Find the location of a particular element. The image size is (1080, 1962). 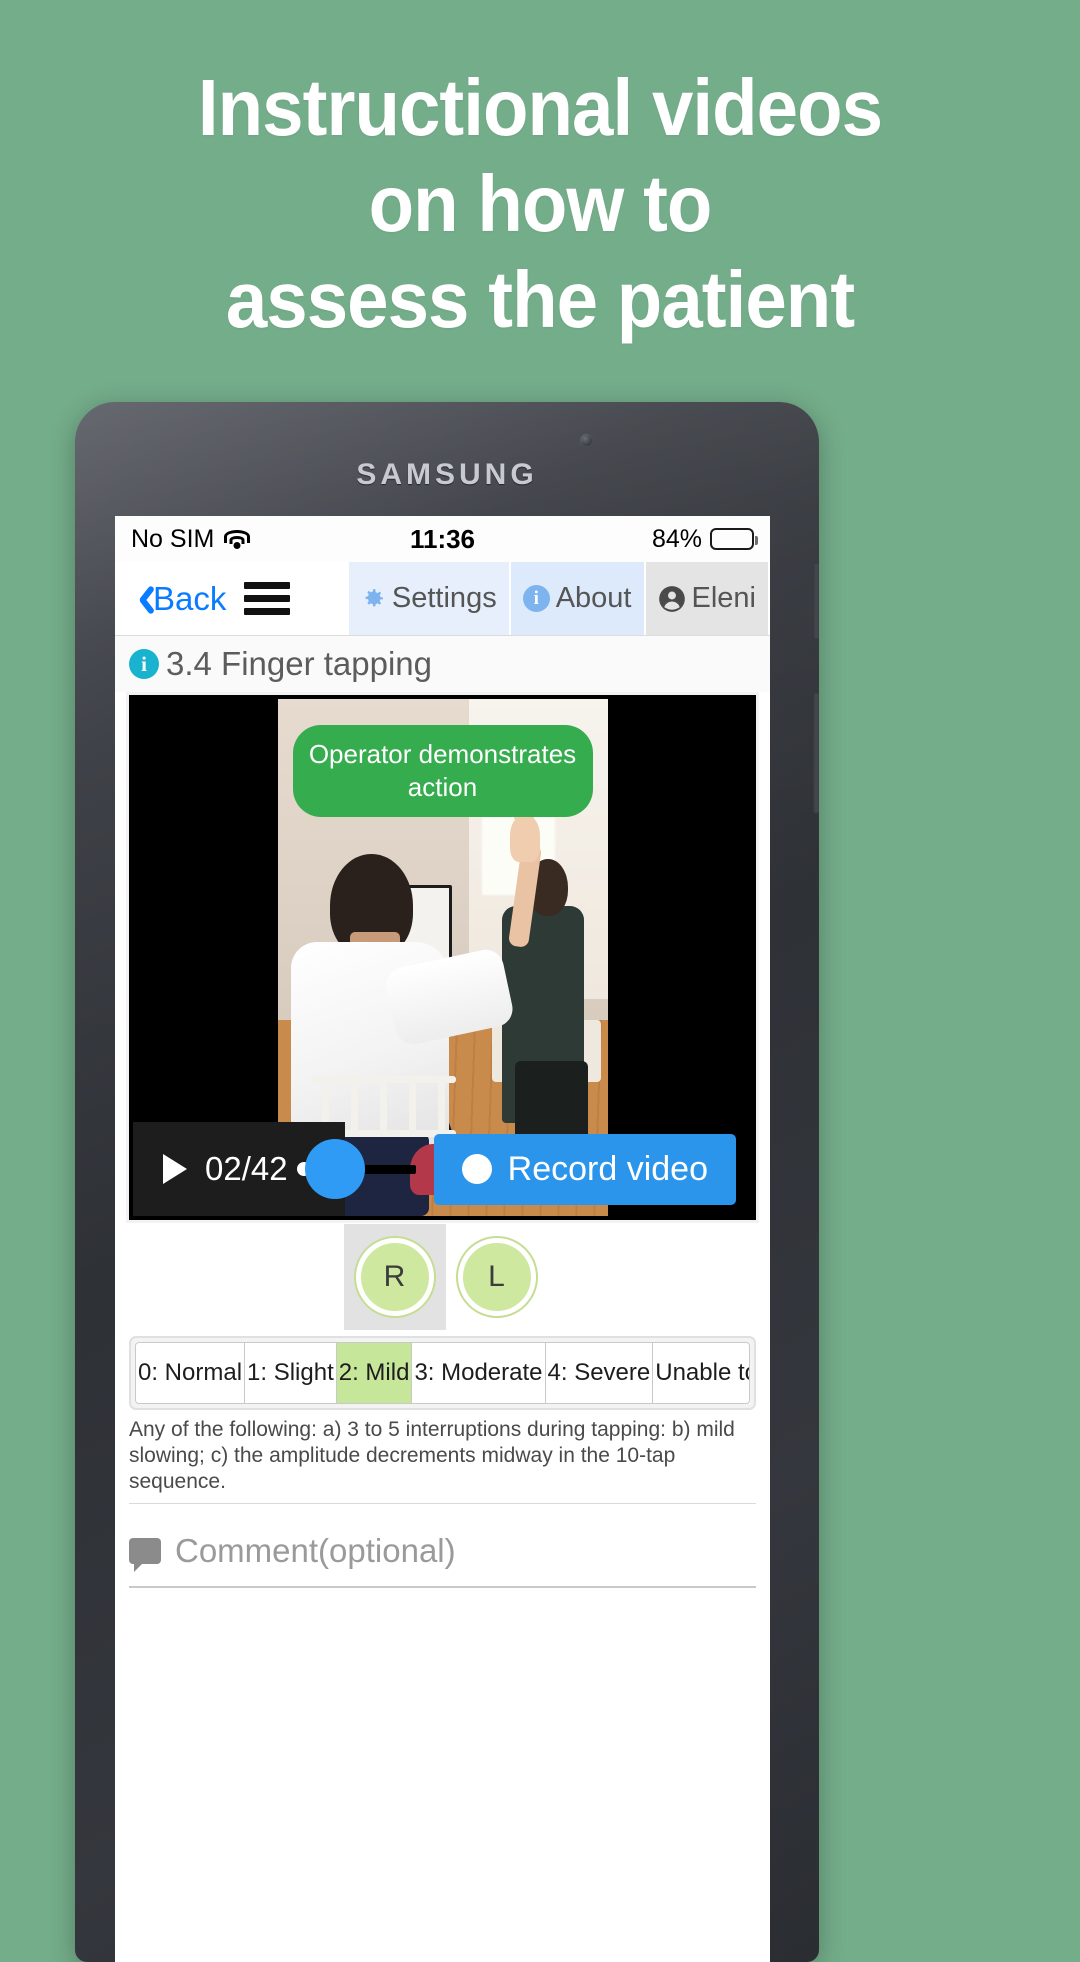

play-icon is located at coordinates (175, 1169).